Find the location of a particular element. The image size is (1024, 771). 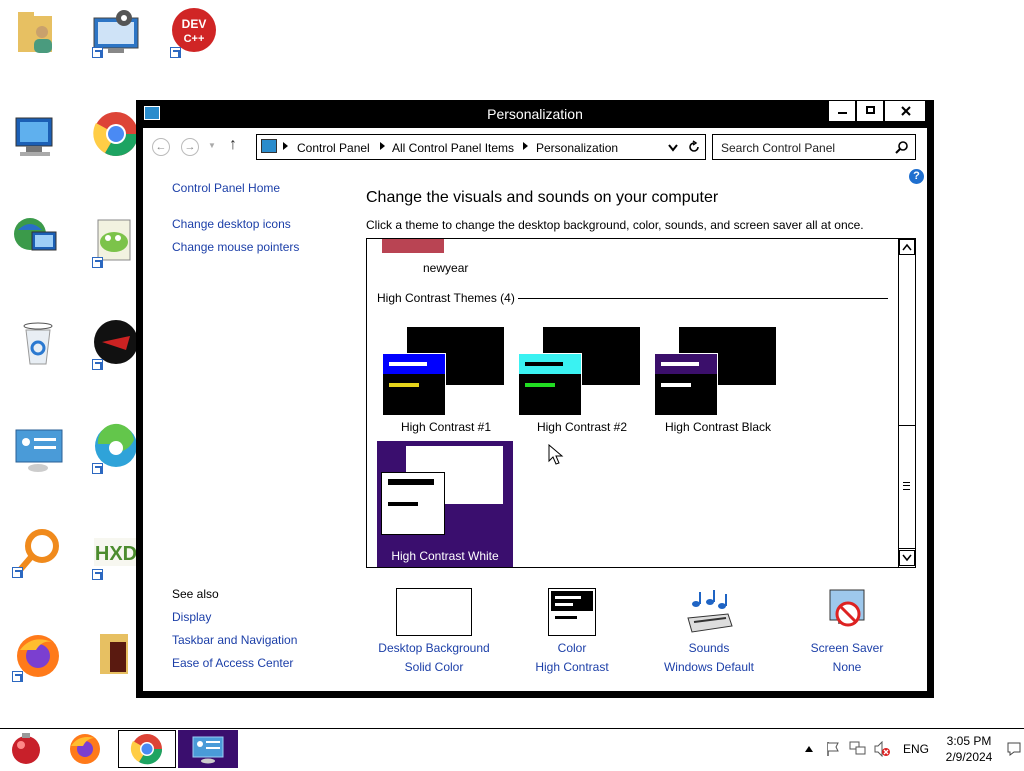

help-icon: ? is located at coordinates (916, 176).